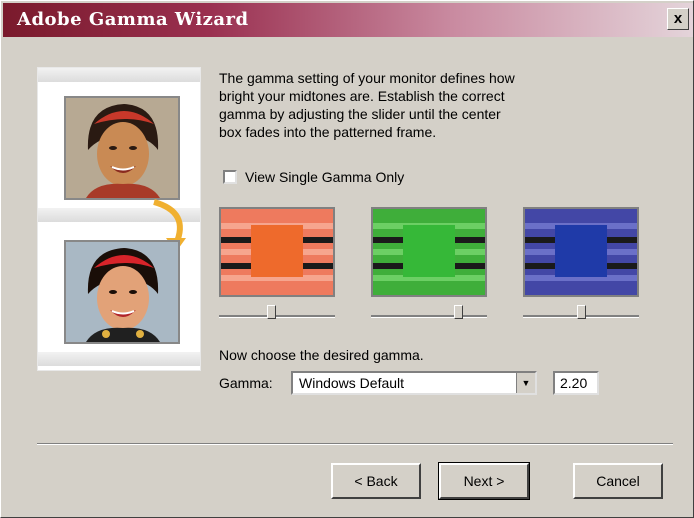  What do you see at coordinates (429, 312) in the screenshot?
I see `green-gamma-slider` at bounding box center [429, 312].